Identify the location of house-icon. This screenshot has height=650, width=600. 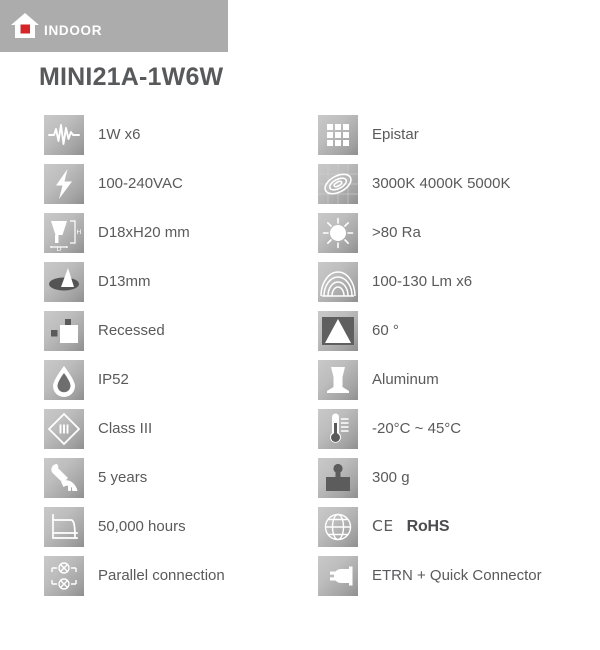
(25, 25).